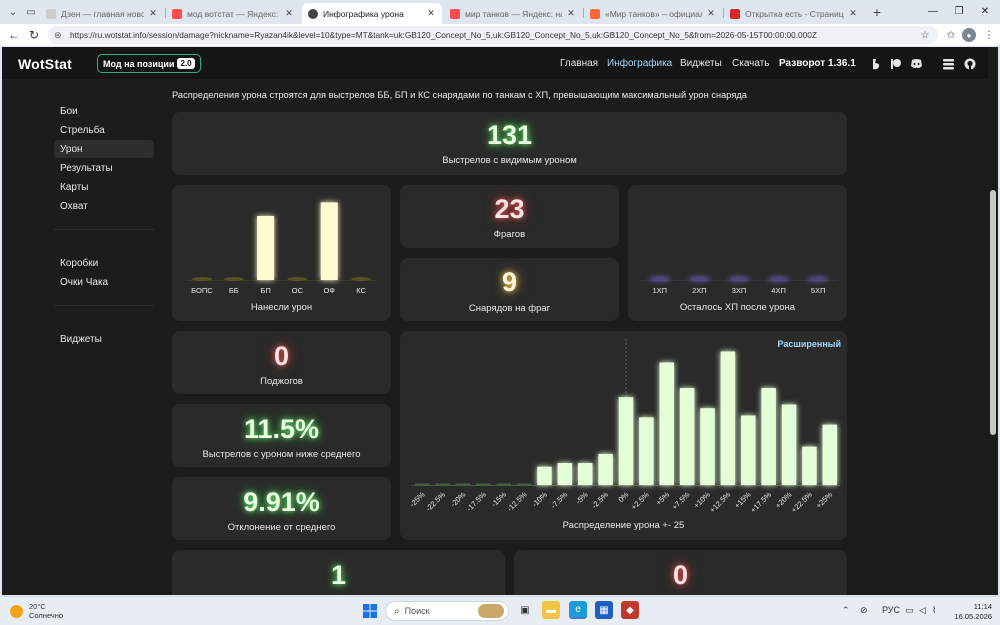  What do you see at coordinates (509, 282) in the screenshot?
I see `stat-value: 9` at bounding box center [509, 282].